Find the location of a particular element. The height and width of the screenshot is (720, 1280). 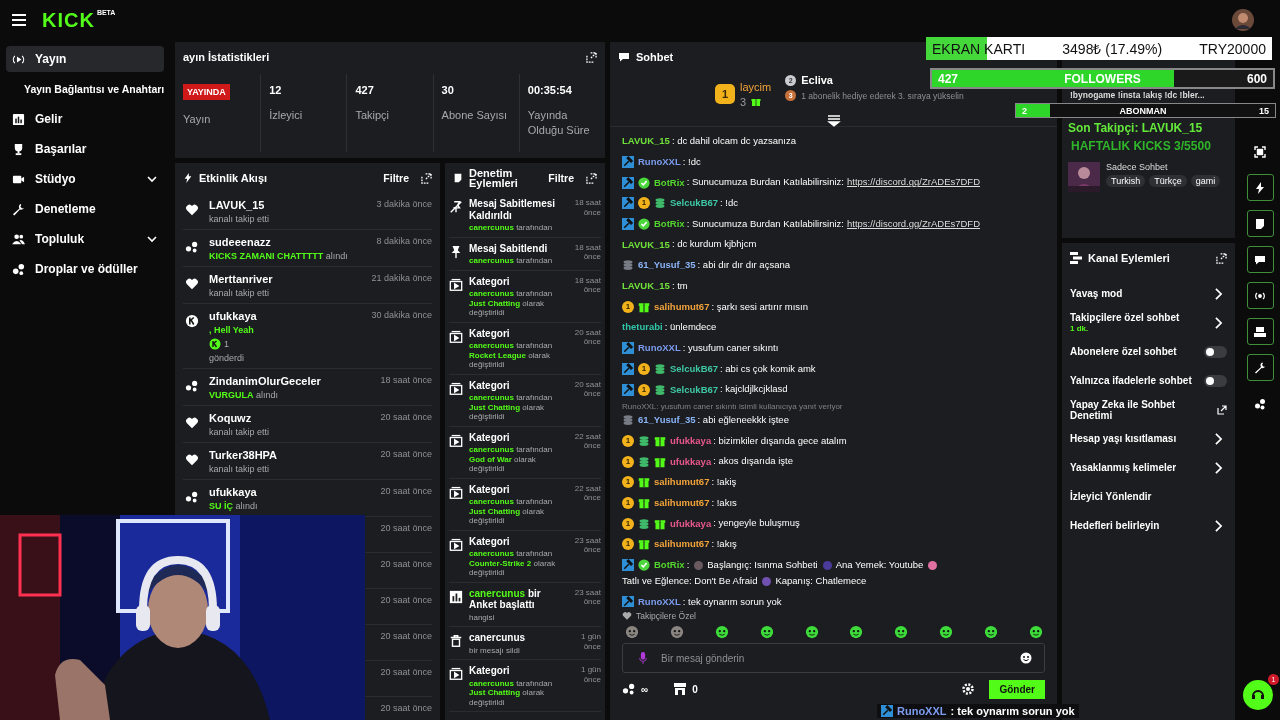

settings-icon is located at coordinates (968, 689).